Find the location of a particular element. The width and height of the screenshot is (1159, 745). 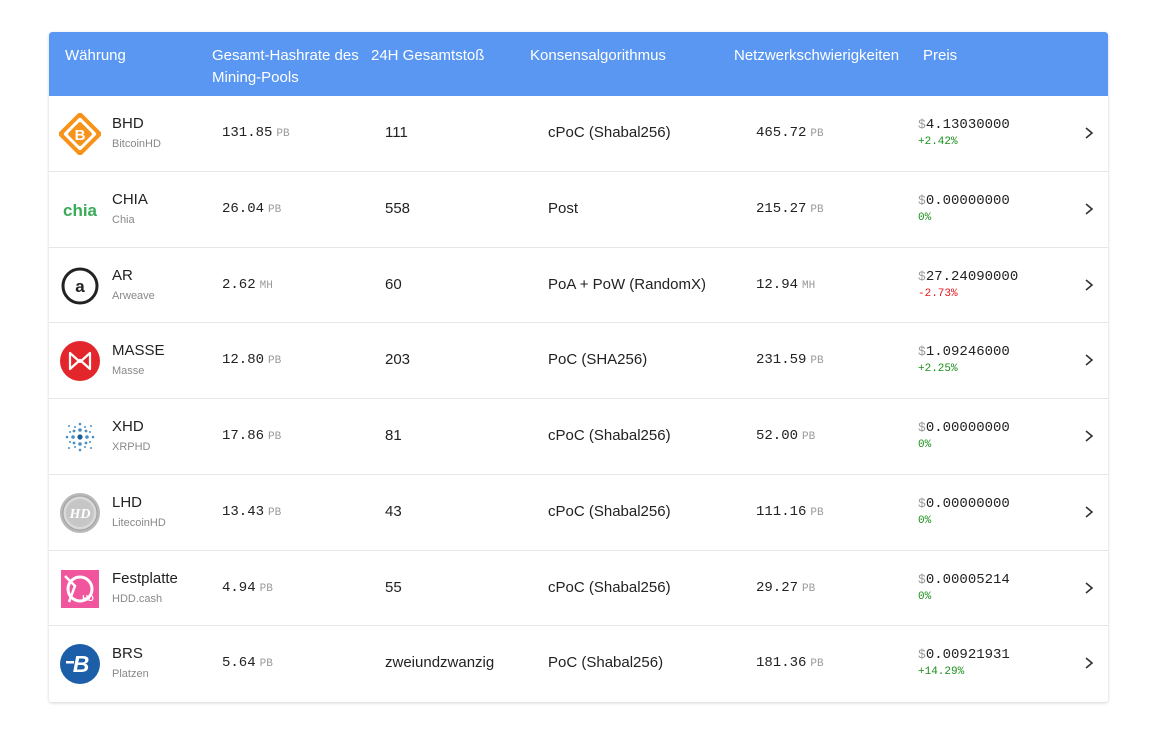

svg-text: HD is located at coordinates (80, 514).